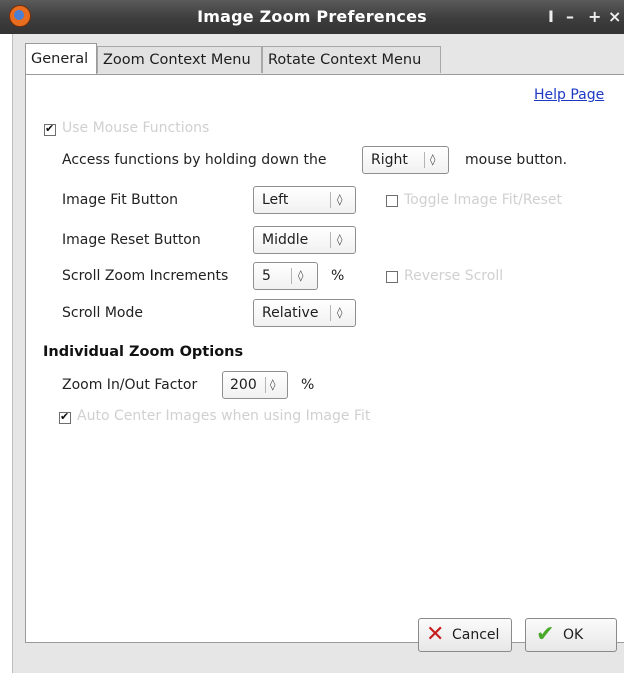 This screenshot has height=673, width=624. I want to click on ok-button: ✔ OK, so click(571, 635).